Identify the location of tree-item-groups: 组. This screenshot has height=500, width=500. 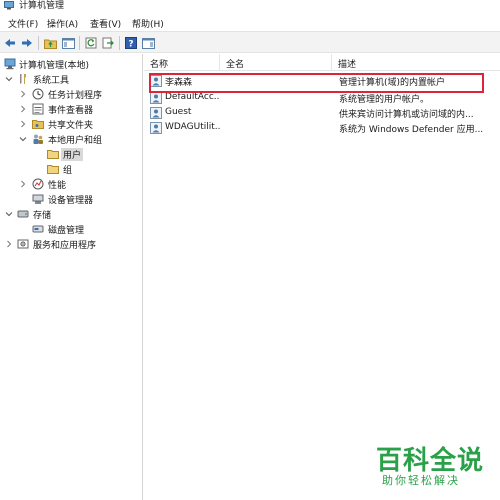
(71, 169).